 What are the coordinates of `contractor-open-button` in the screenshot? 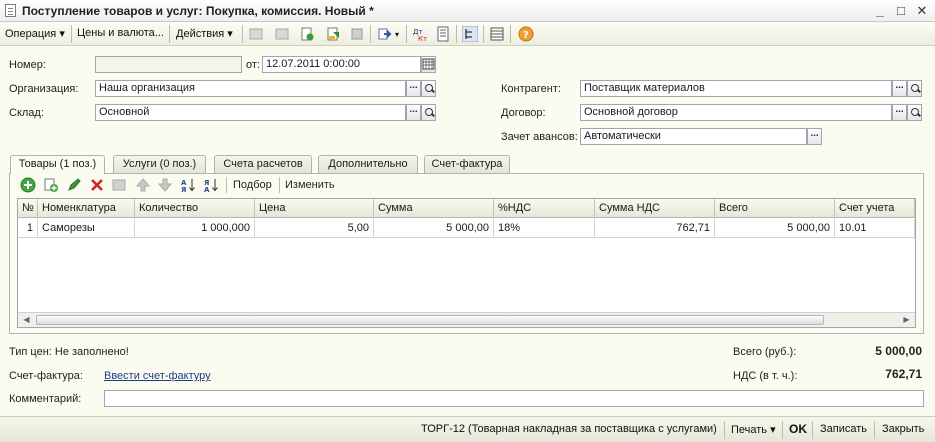 It's located at (914, 88).